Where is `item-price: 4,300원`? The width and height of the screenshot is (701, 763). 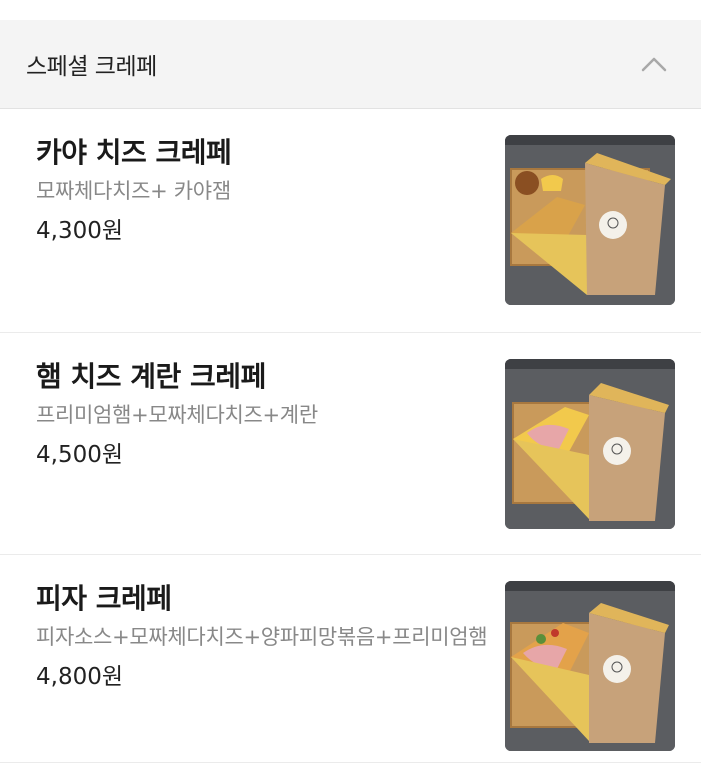 item-price: 4,300원 is located at coordinates (80, 231).